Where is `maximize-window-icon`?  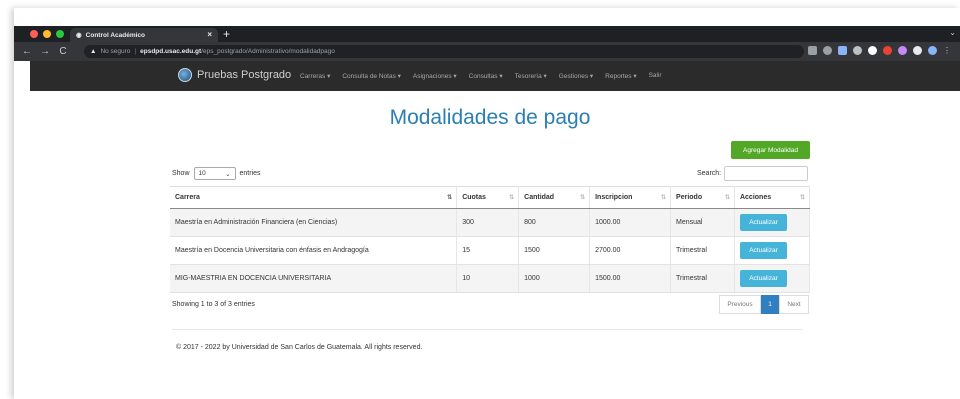 maximize-window-icon is located at coordinates (60, 34).